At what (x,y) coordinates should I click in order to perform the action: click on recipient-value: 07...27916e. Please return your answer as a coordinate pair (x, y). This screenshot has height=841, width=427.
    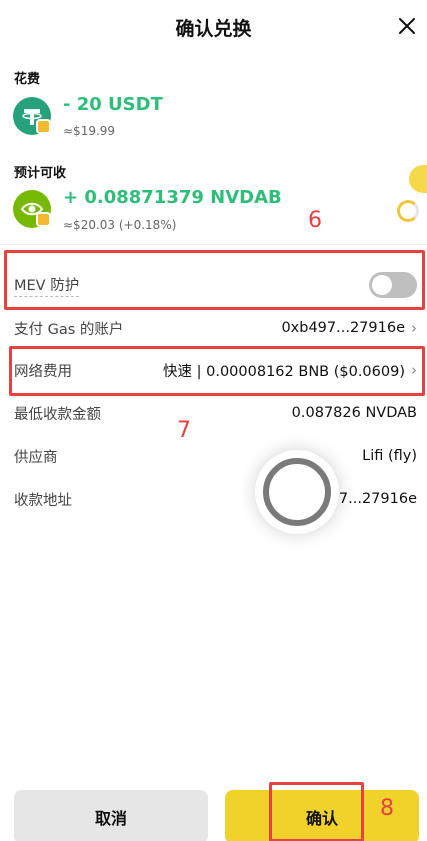
    Looking at the image, I should click on (373, 499).